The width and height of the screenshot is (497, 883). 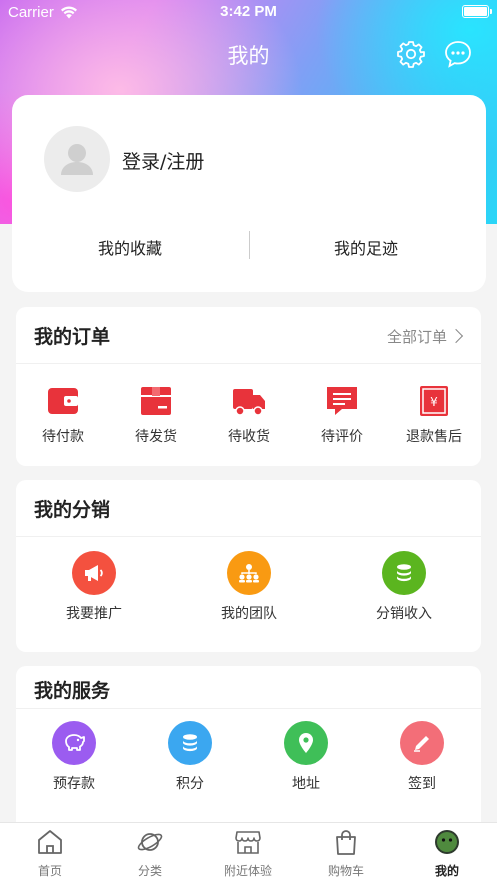 I want to click on all-orders-label: 全部订单, so click(x=416, y=337).